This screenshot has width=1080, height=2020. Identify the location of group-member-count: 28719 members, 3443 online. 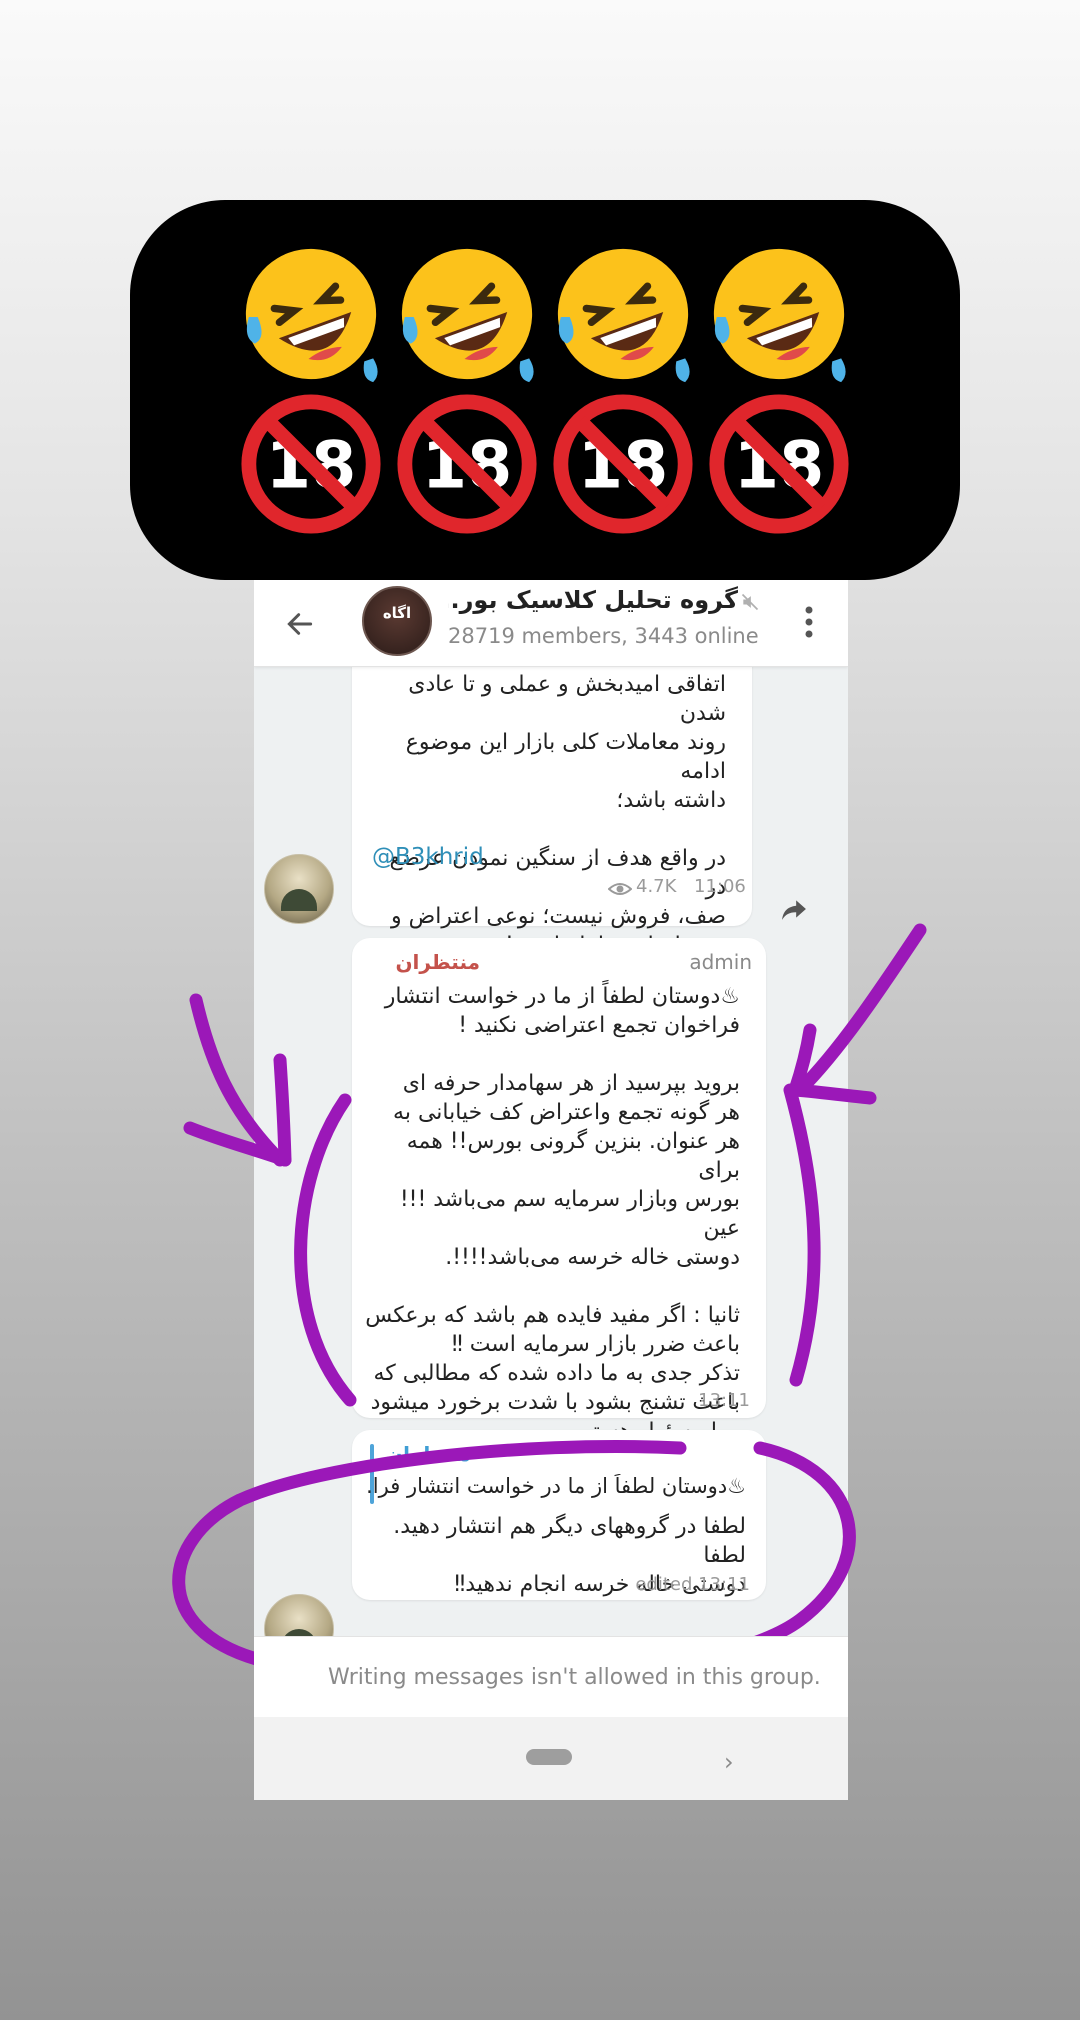
(603, 636).